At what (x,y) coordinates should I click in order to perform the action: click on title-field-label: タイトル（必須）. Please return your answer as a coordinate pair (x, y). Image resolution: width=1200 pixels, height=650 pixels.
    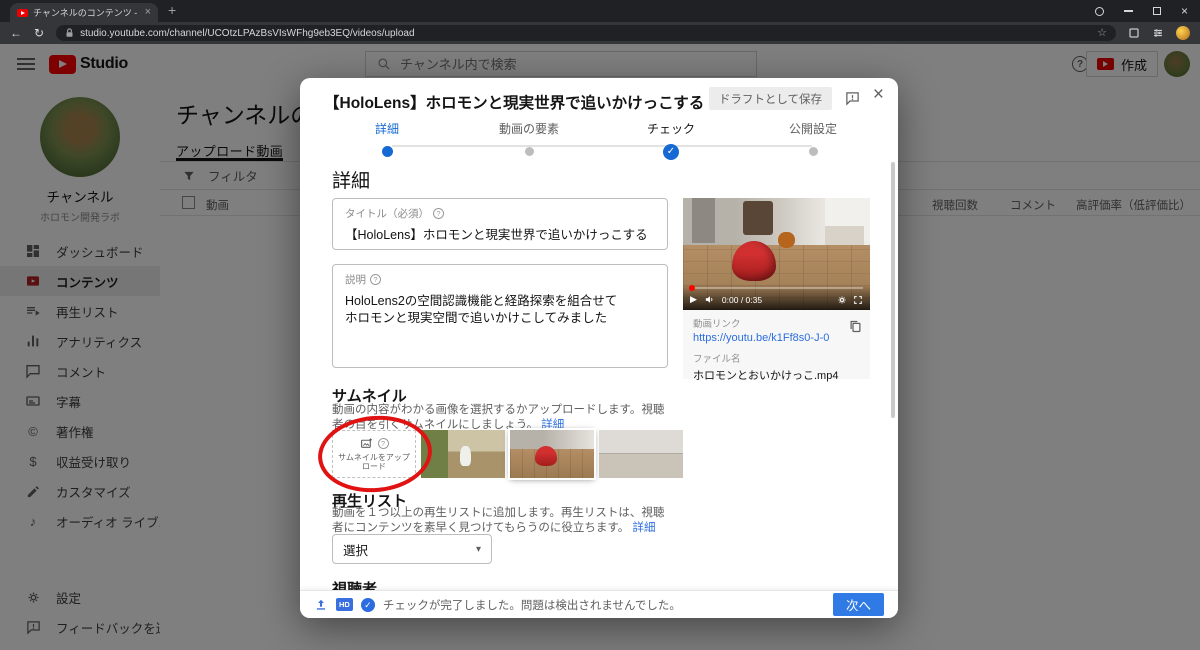
    Looking at the image, I should click on (387, 214).